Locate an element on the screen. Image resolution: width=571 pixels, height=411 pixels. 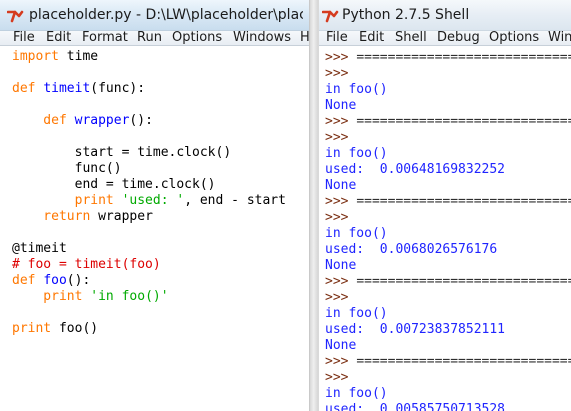
shell-menu-shell: Shell is located at coordinates (411, 38).